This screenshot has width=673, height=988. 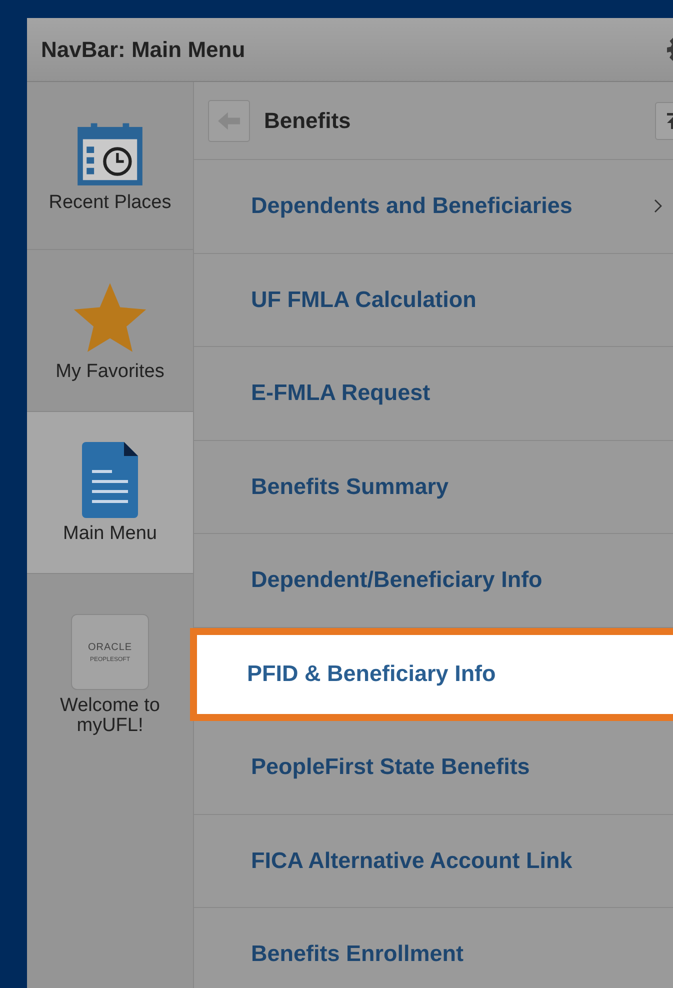 What do you see at coordinates (433, 767) in the screenshot?
I see `menu-item: PeopleFirst State Benefits` at bounding box center [433, 767].